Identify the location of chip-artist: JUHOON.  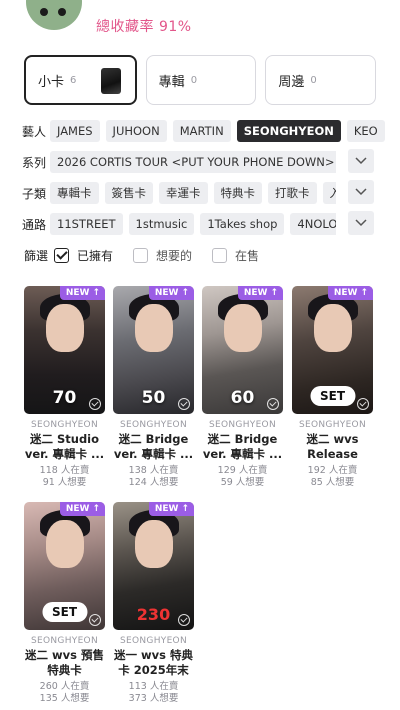
(136, 131).